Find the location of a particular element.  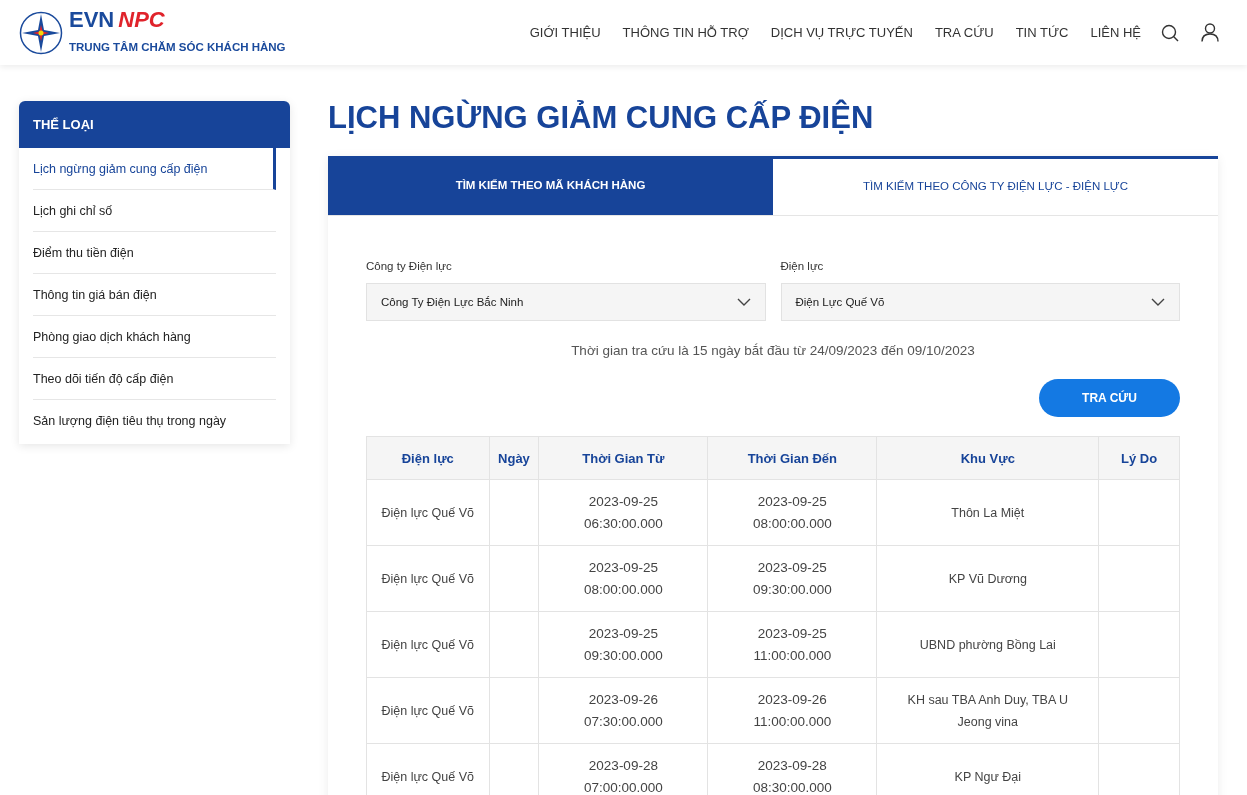

search-period-note: Thời gian tra cứu là 15 ngày bắt đầu từ 24/09/2023 đến 09/10/2023 is located at coordinates (773, 351).